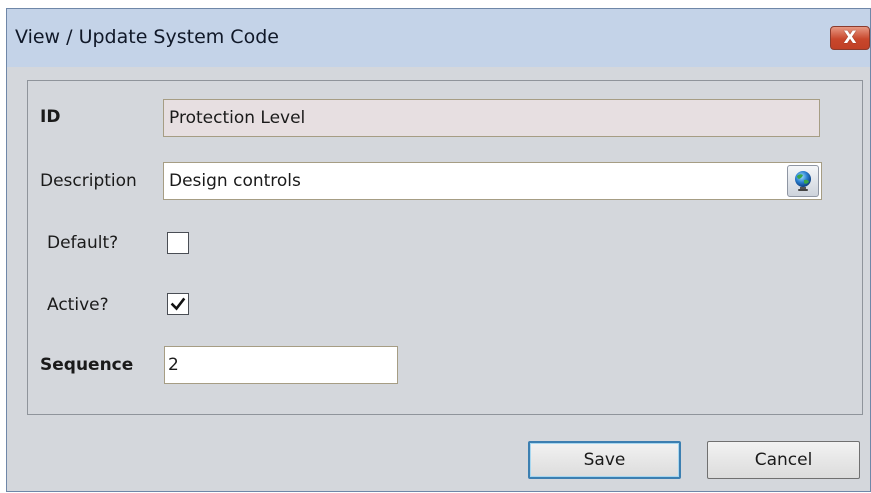  What do you see at coordinates (491, 118) in the screenshot?
I see `id-field: Protection Level` at bounding box center [491, 118].